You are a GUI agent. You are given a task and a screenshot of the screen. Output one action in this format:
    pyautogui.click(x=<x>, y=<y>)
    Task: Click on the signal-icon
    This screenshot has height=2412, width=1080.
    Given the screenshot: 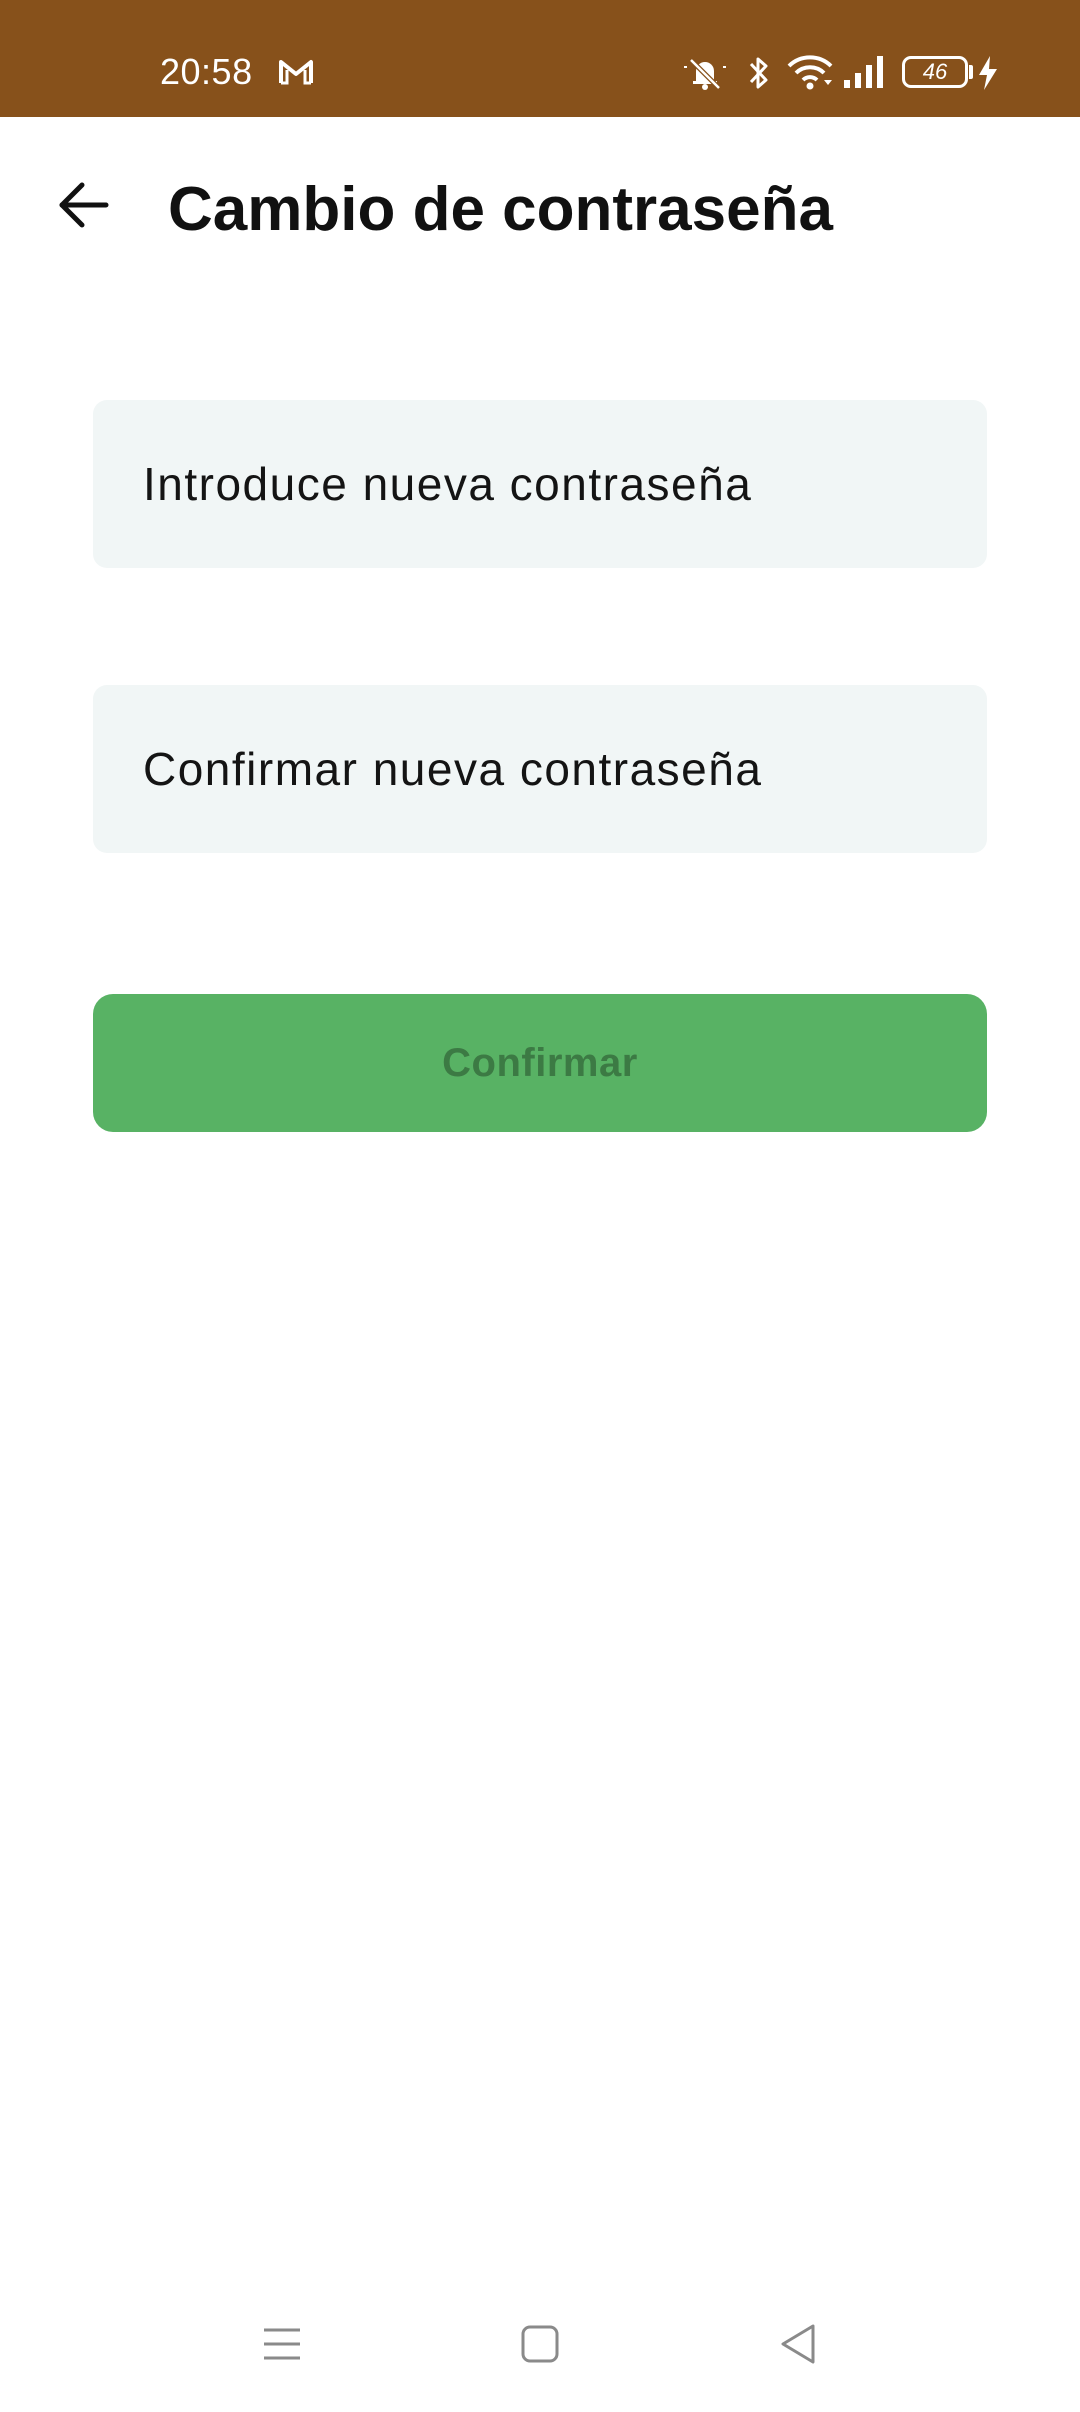 What is the action you would take?
    pyautogui.click(x=865, y=74)
    